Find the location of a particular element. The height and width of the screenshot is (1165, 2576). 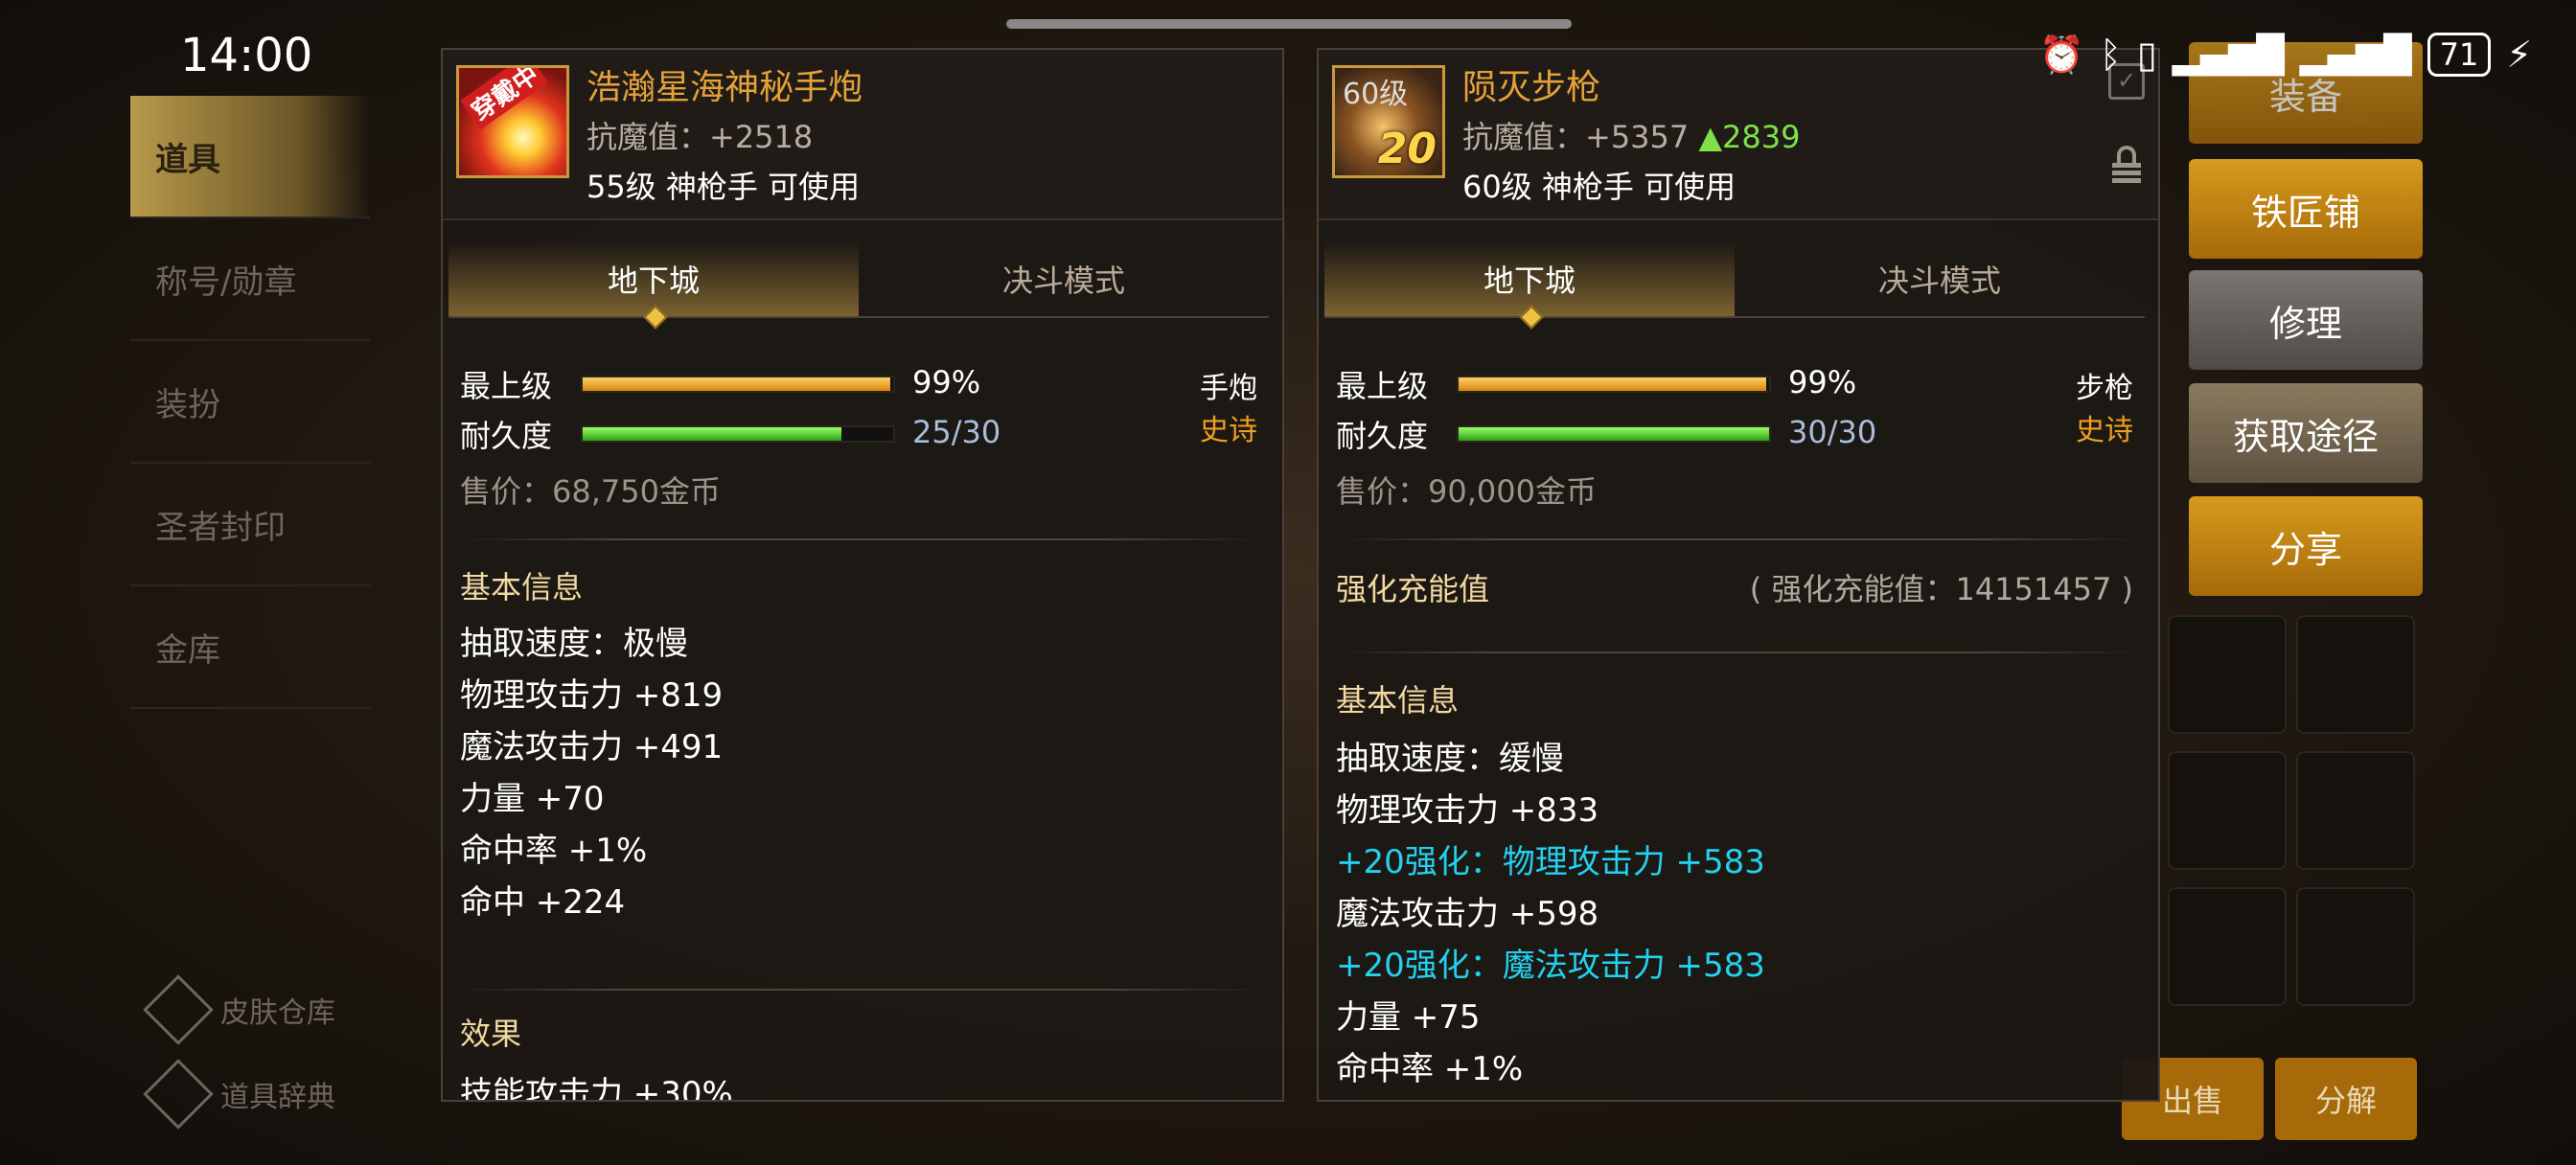

repair-button-label: 修理 is located at coordinates (2305, 323).